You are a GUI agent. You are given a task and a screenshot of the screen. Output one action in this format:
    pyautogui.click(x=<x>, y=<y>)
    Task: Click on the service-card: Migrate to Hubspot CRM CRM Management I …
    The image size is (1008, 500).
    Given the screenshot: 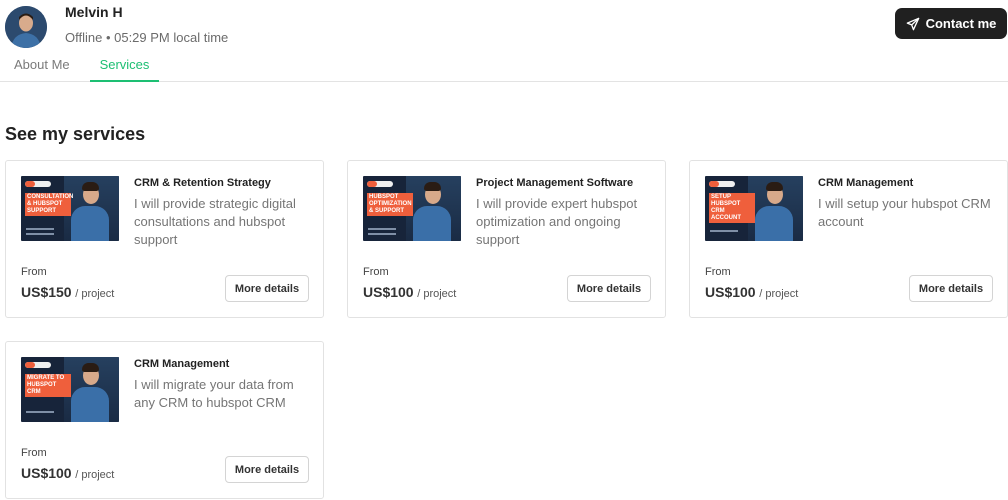 What is the action you would take?
    pyautogui.click(x=164, y=420)
    